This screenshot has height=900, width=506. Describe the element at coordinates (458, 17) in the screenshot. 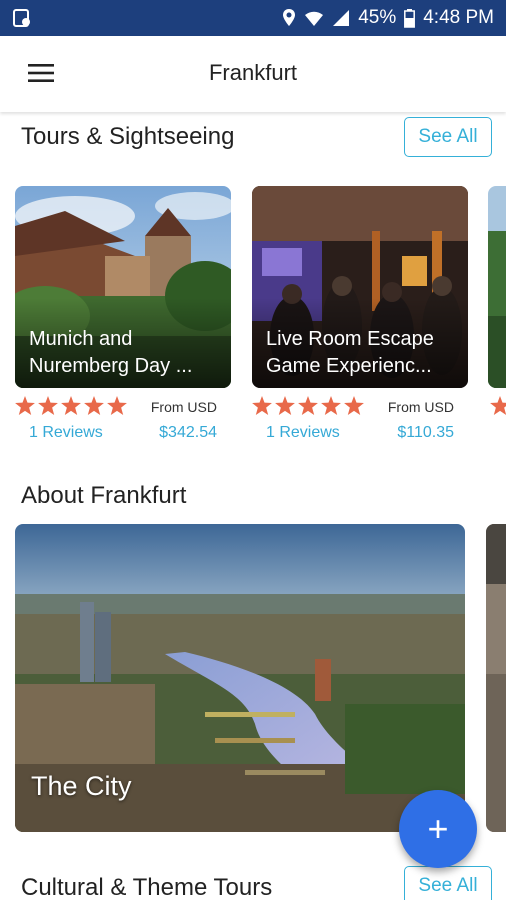

I see `clock: 4:48 PM` at that location.